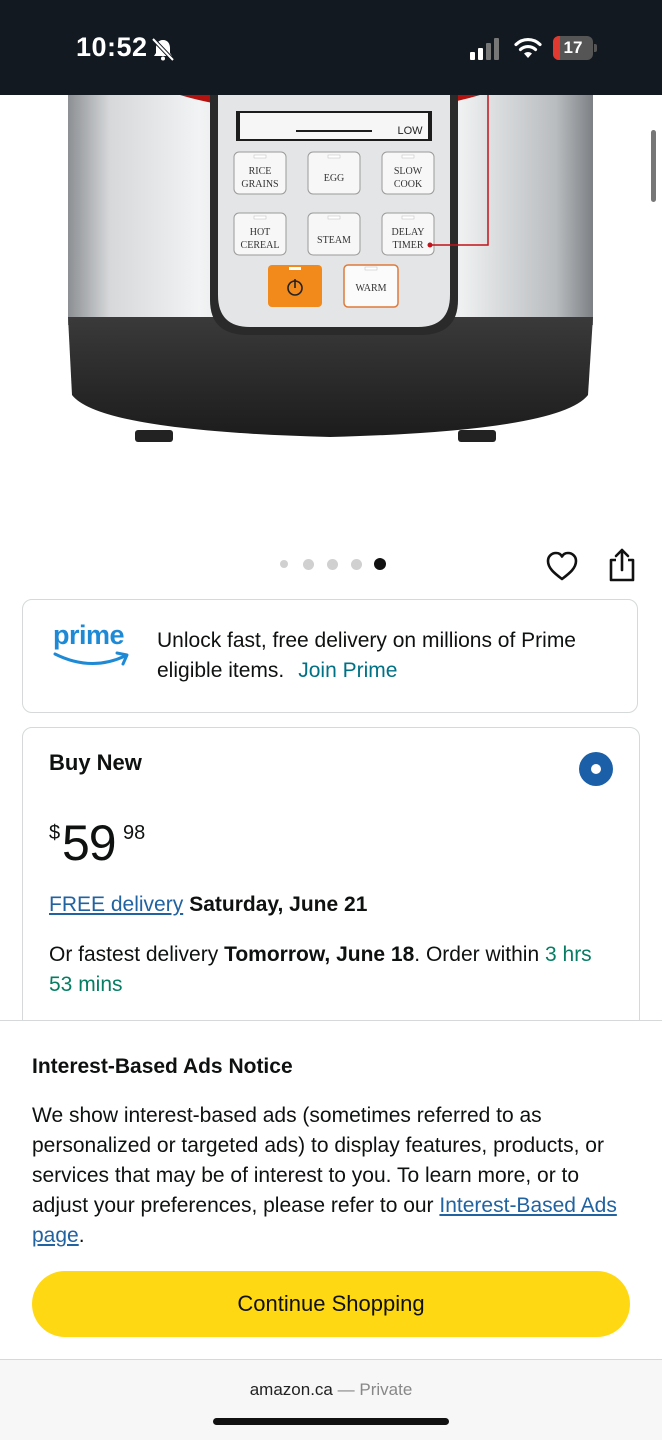 The height and width of the screenshot is (1440, 662). I want to click on price-whole: 59, so click(89, 843).